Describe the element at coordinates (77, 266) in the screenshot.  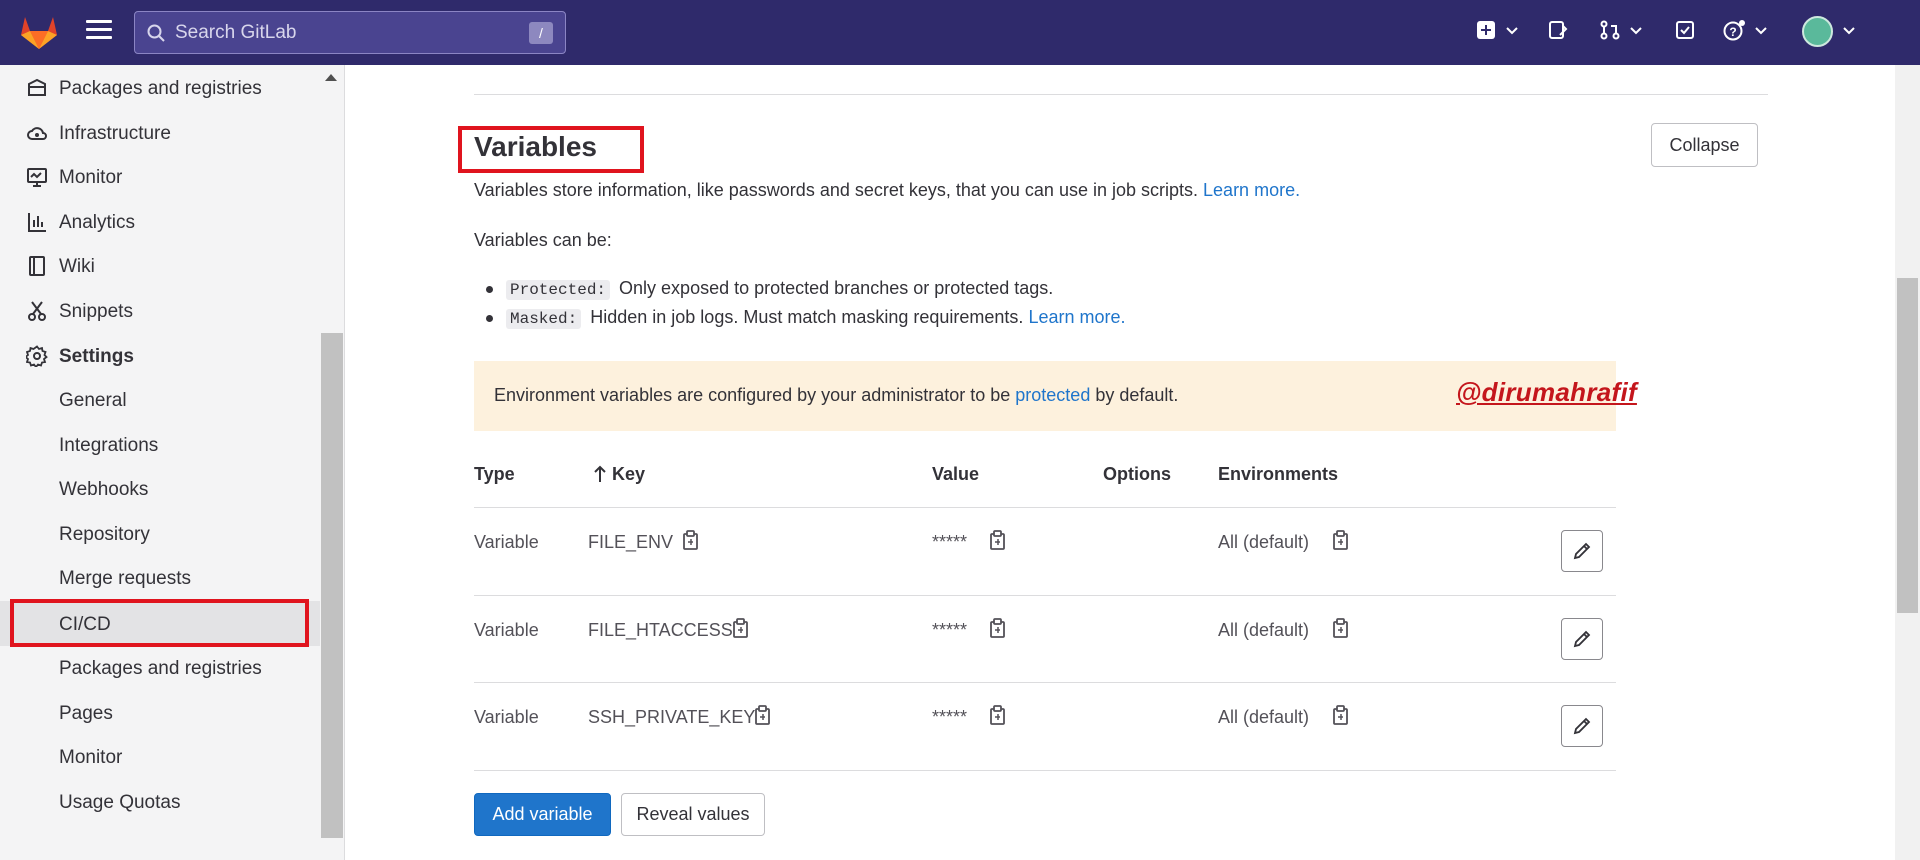
I see `sidebar-item-label: Wiki` at that location.